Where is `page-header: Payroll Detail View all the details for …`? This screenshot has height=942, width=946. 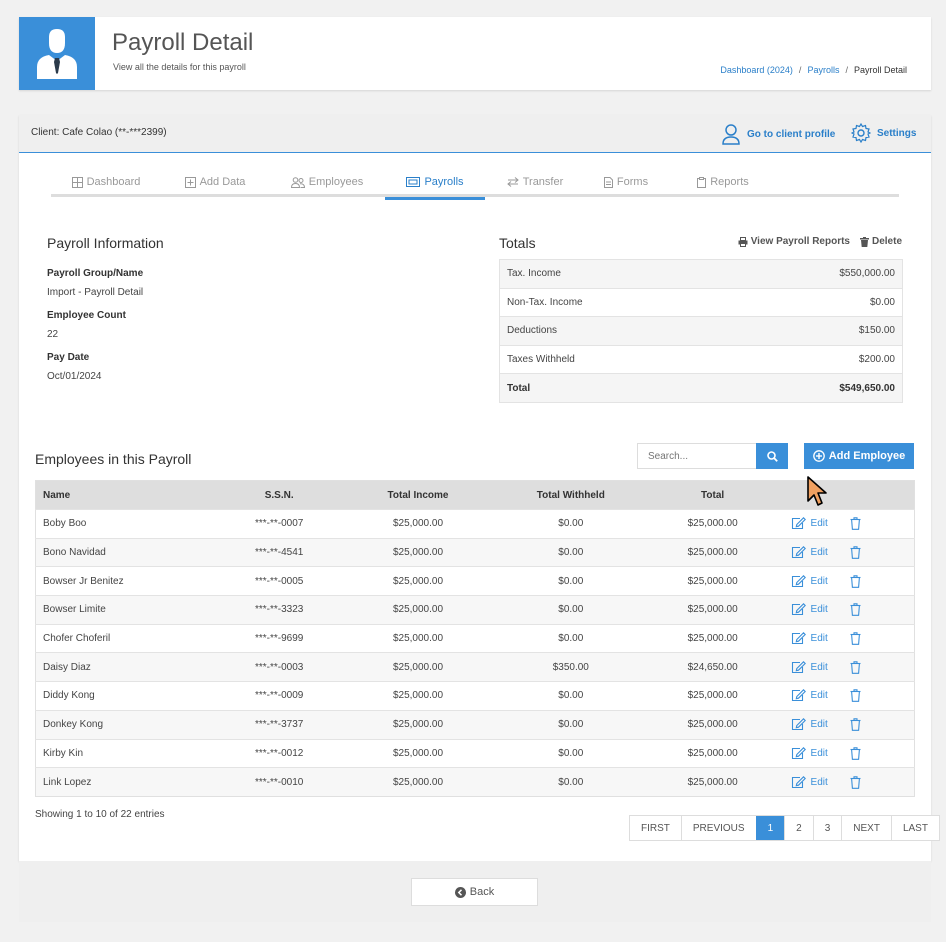 page-header: Payroll Detail View all the details for … is located at coordinates (475, 53).